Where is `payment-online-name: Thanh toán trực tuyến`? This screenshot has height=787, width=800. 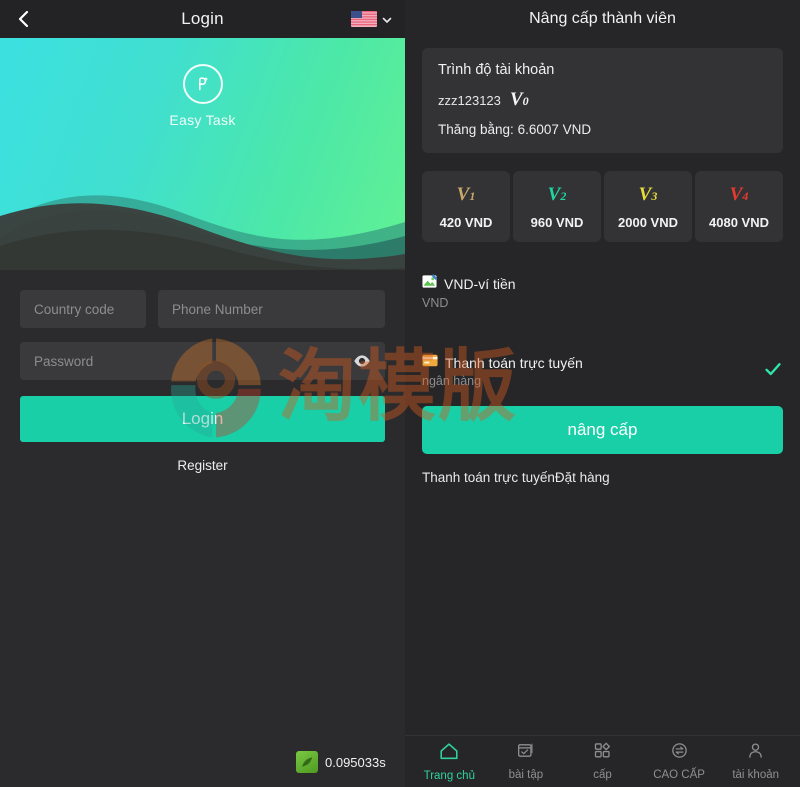 payment-online-name: Thanh toán trực tuyến is located at coordinates (514, 363).